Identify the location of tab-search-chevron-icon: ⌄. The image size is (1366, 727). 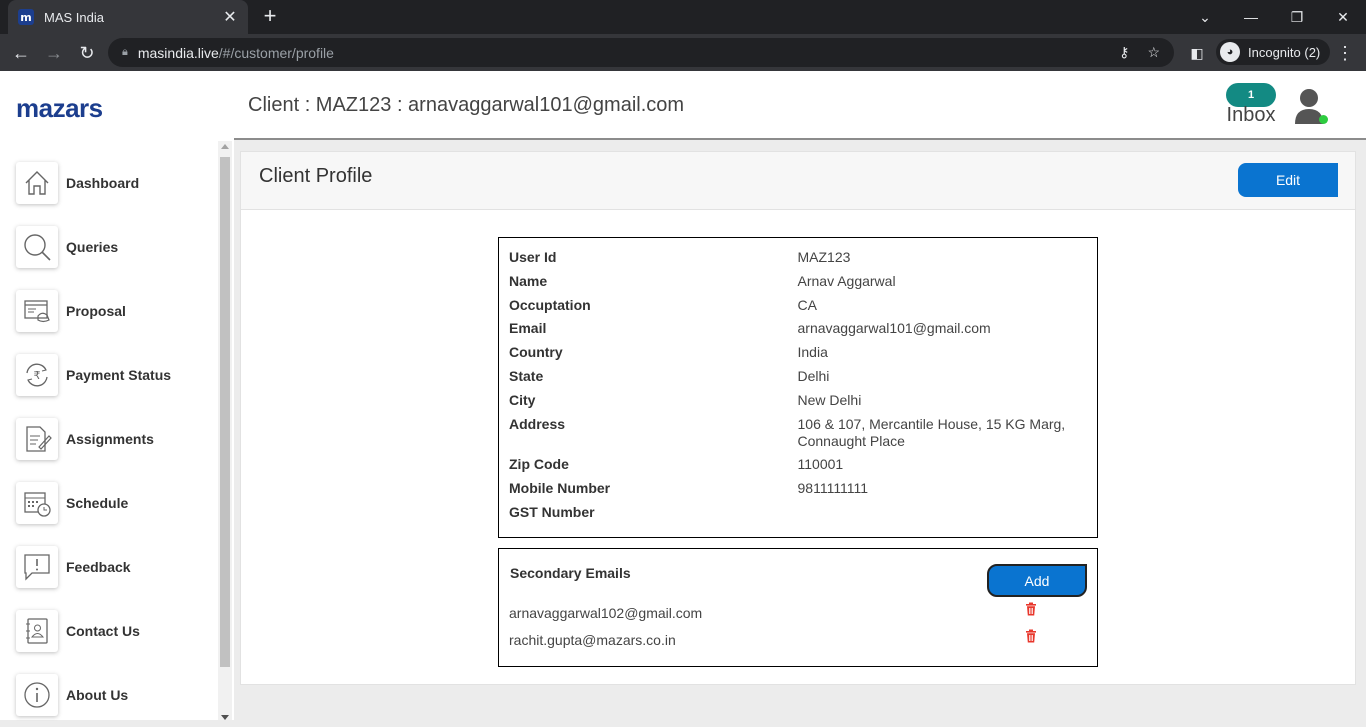
(1205, 17).